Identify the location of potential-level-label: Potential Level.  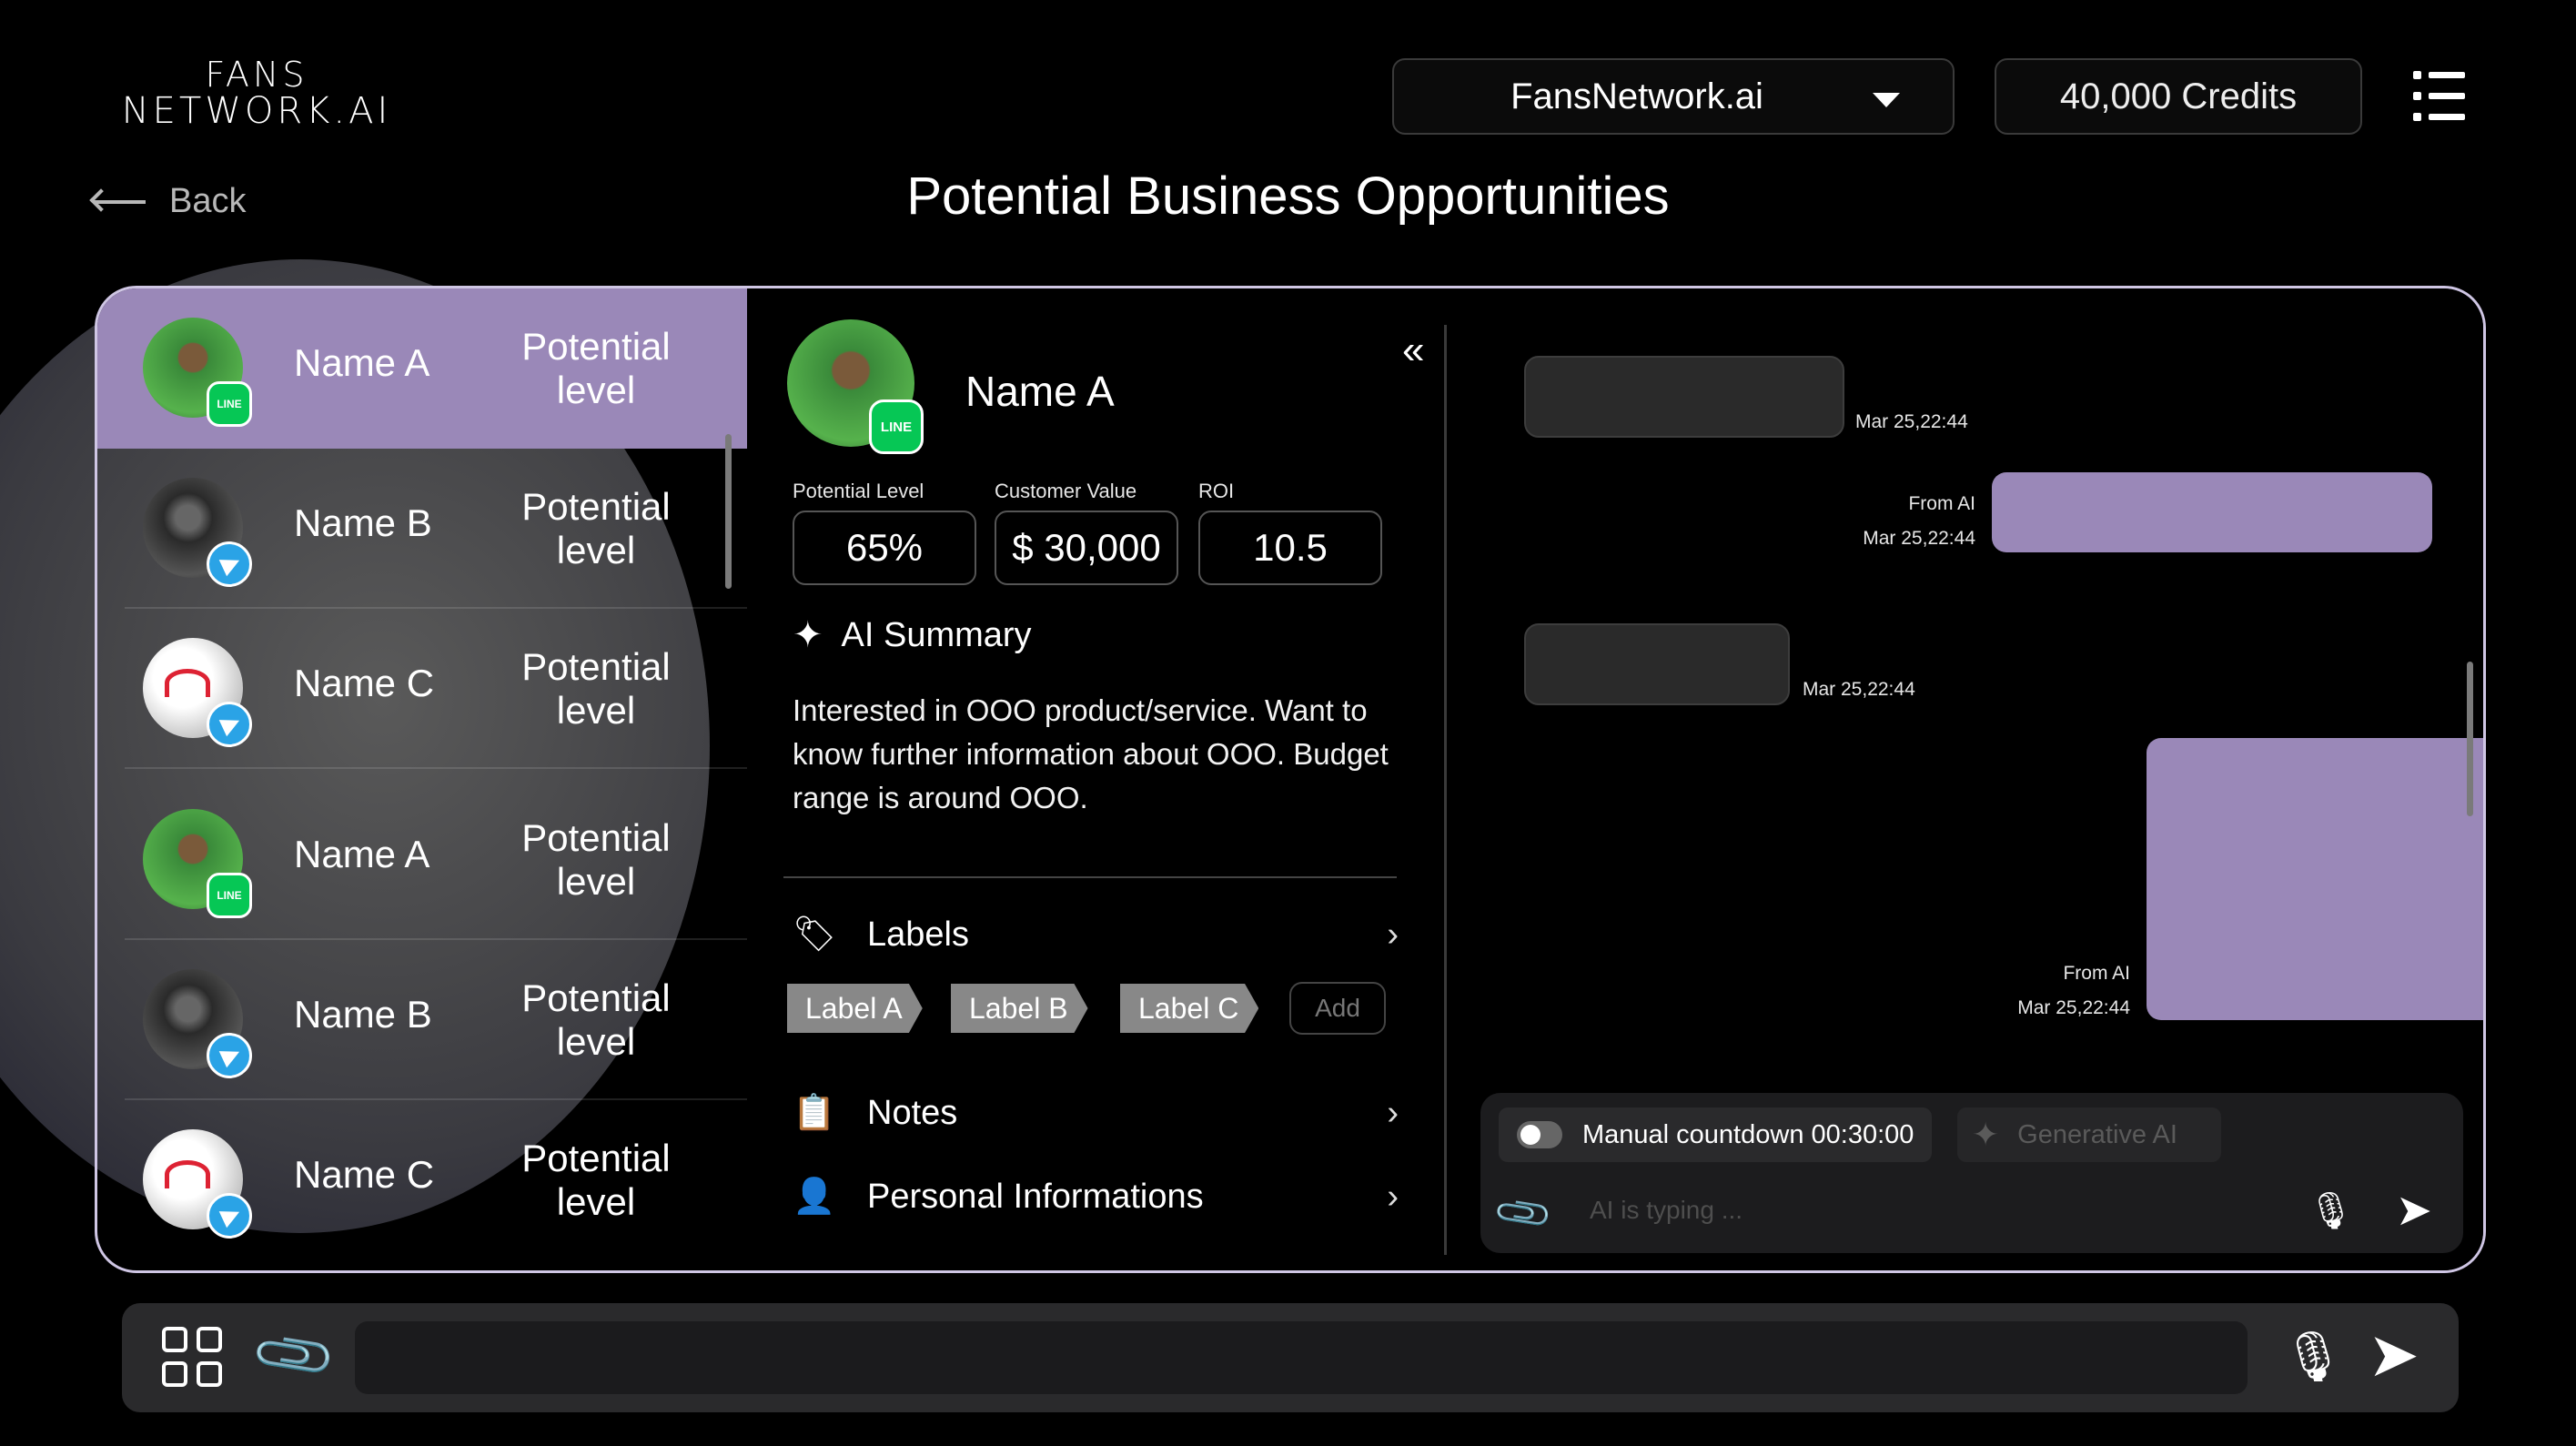
(858, 491).